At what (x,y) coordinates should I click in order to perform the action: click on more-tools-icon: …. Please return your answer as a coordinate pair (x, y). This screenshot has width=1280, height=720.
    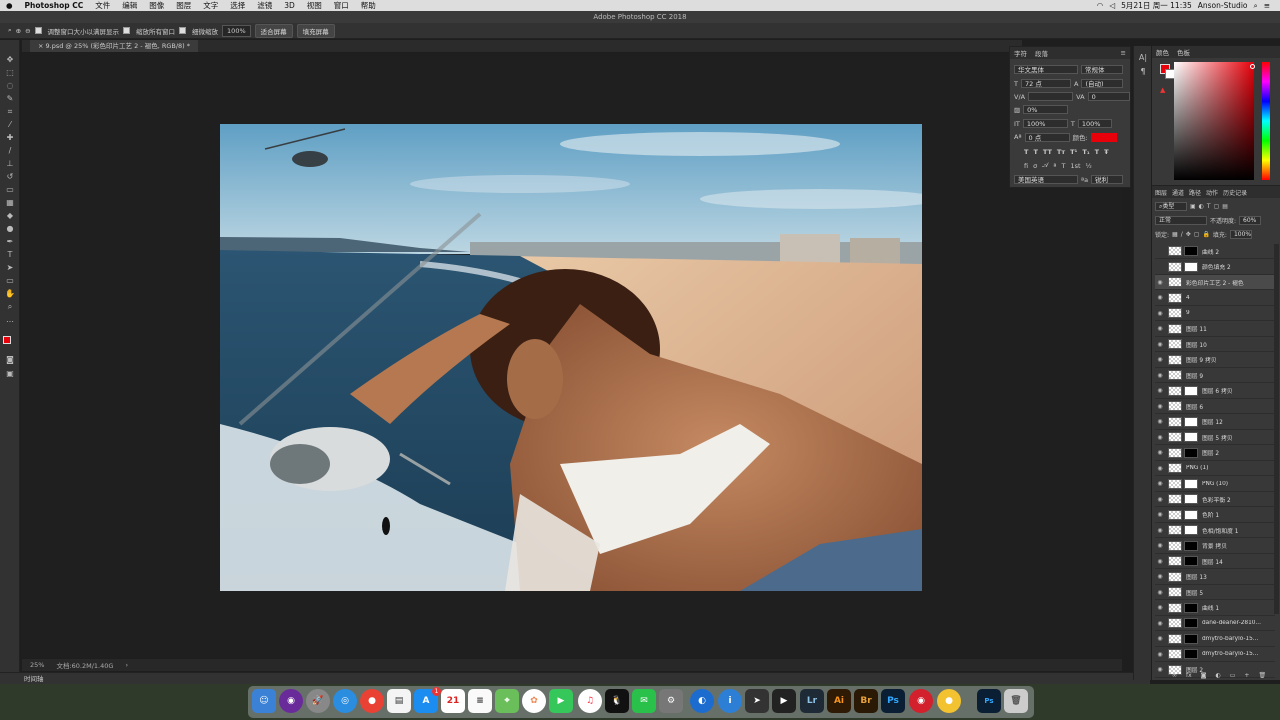
    Looking at the image, I should click on (10, 319).